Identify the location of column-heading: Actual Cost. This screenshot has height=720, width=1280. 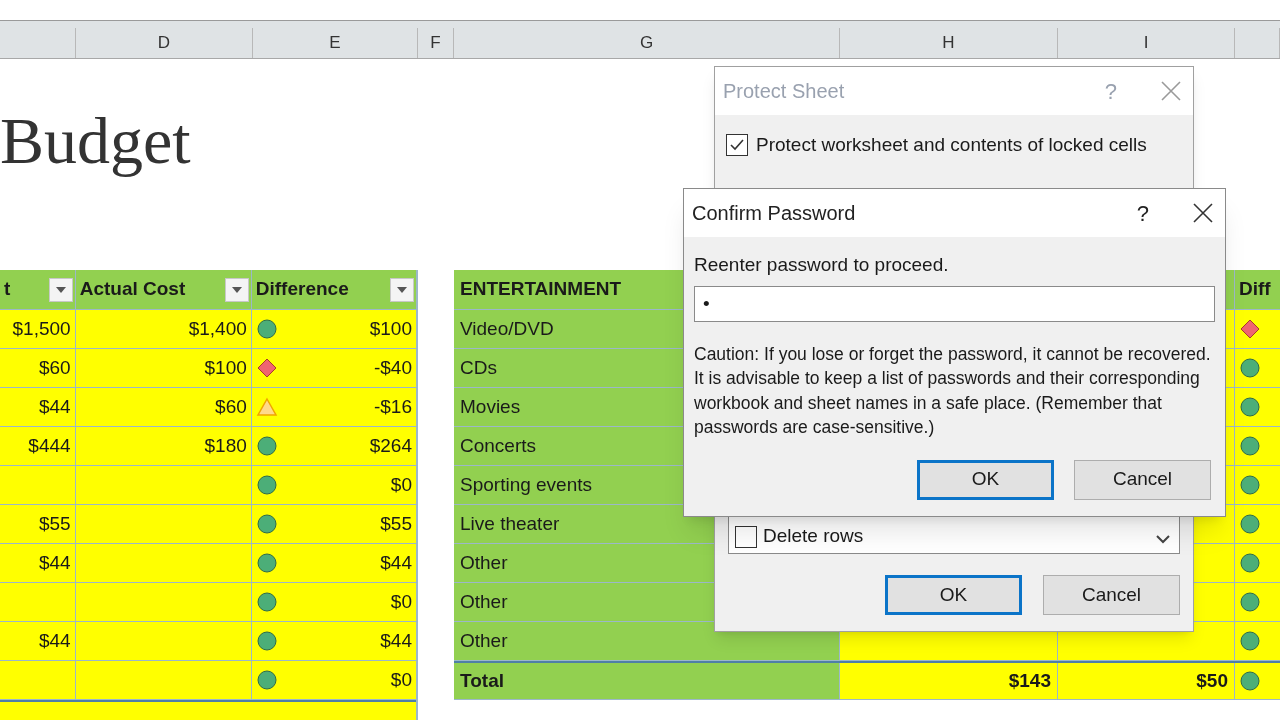
(132, 289).